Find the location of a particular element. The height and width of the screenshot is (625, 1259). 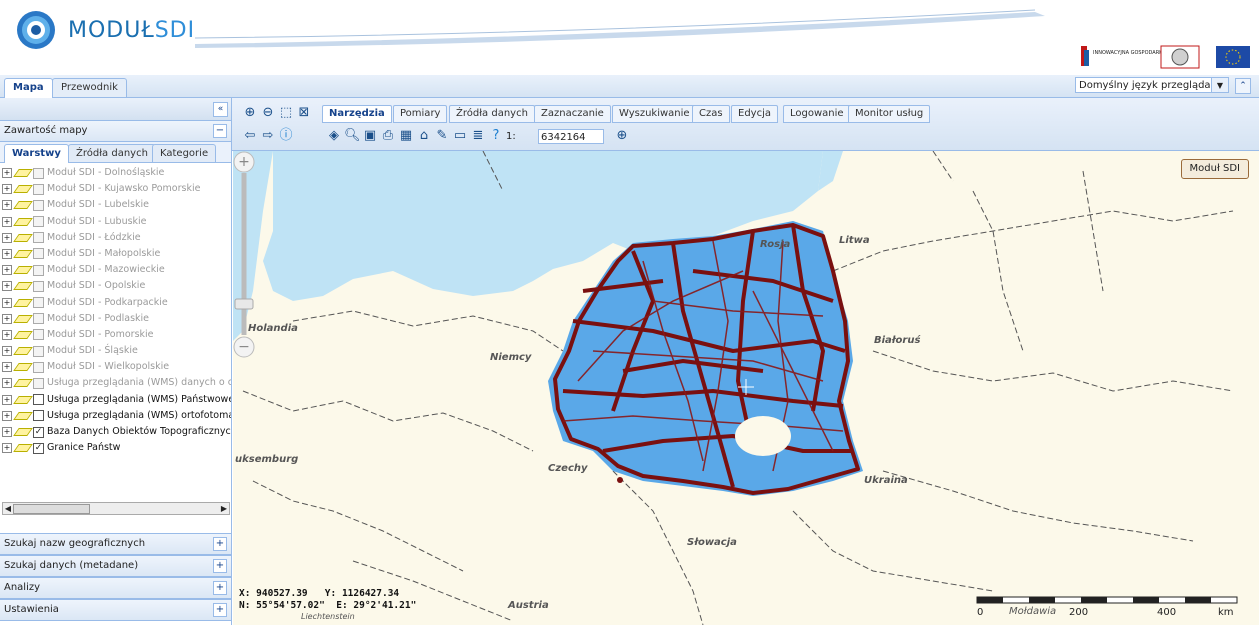

layer-row: + Moduł SDI - Podlaskie is located at coordinates (115, 319).